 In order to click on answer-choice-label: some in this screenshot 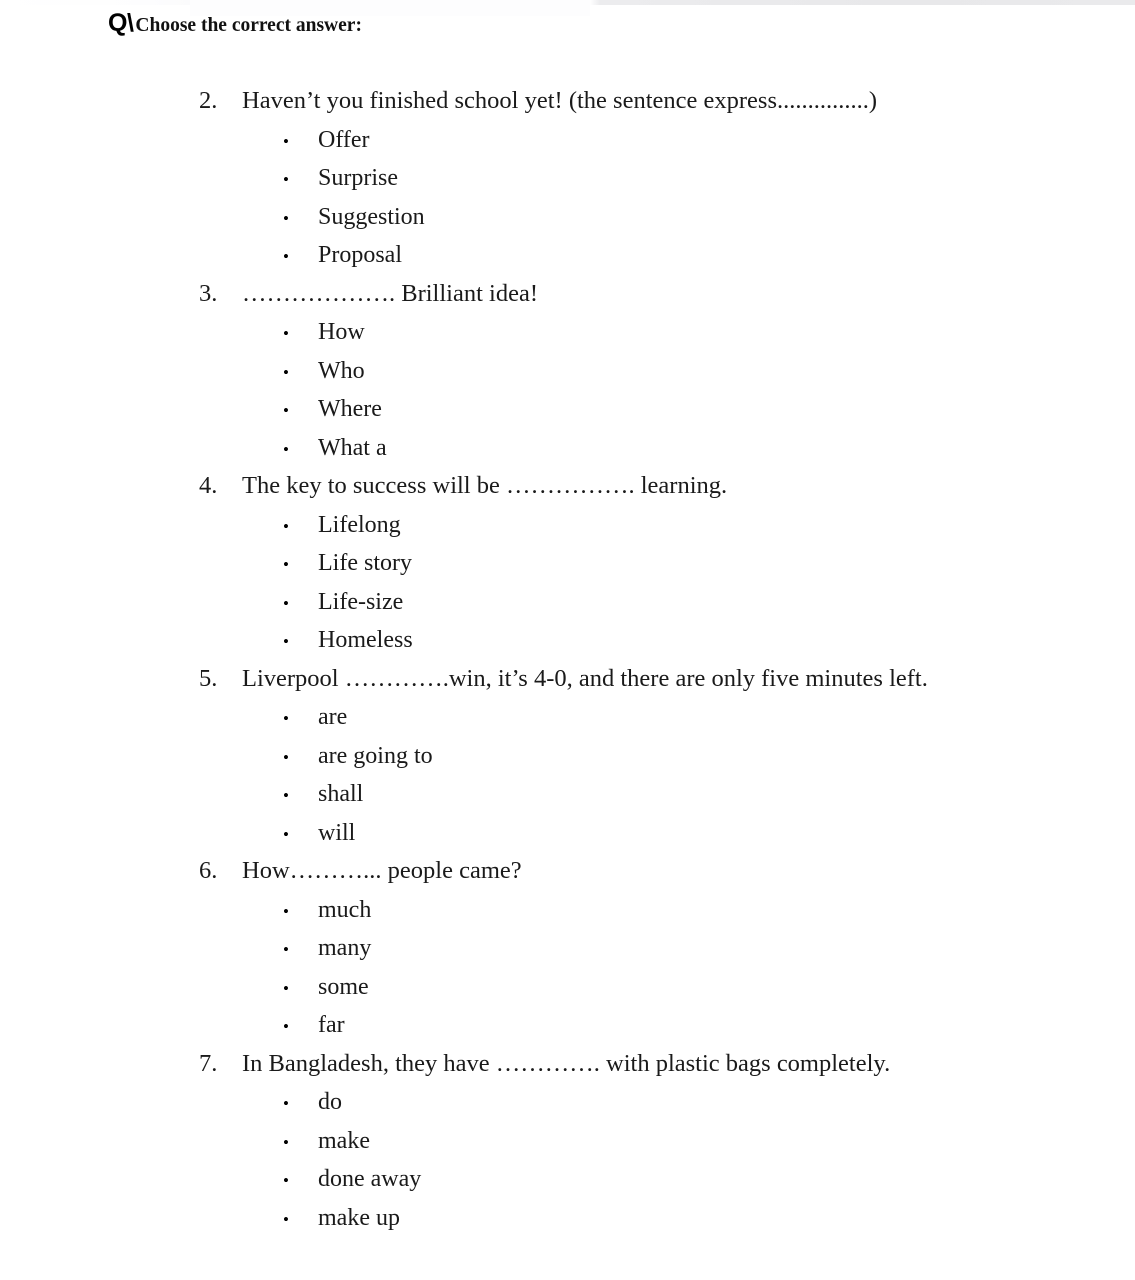, I will do `click(343, 986)`.